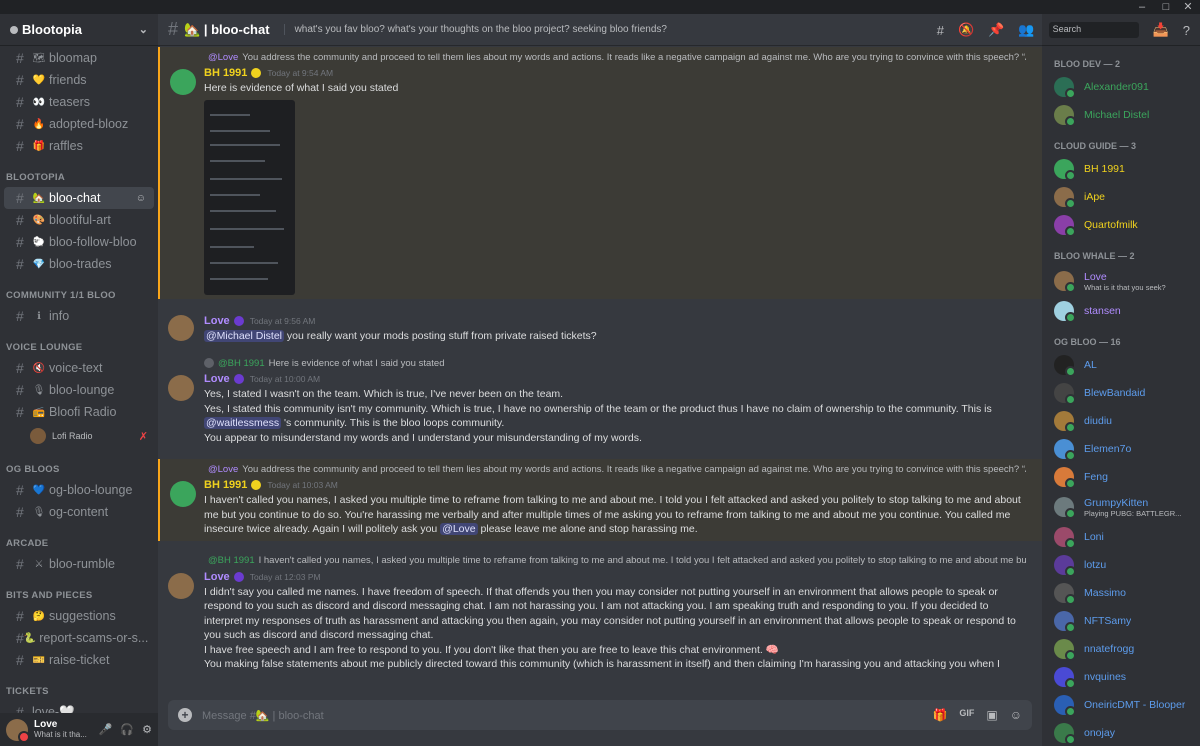 The width and height of the screenshot is (1200, 746). I want to click on maximize-button: □, so click(1166, 7).